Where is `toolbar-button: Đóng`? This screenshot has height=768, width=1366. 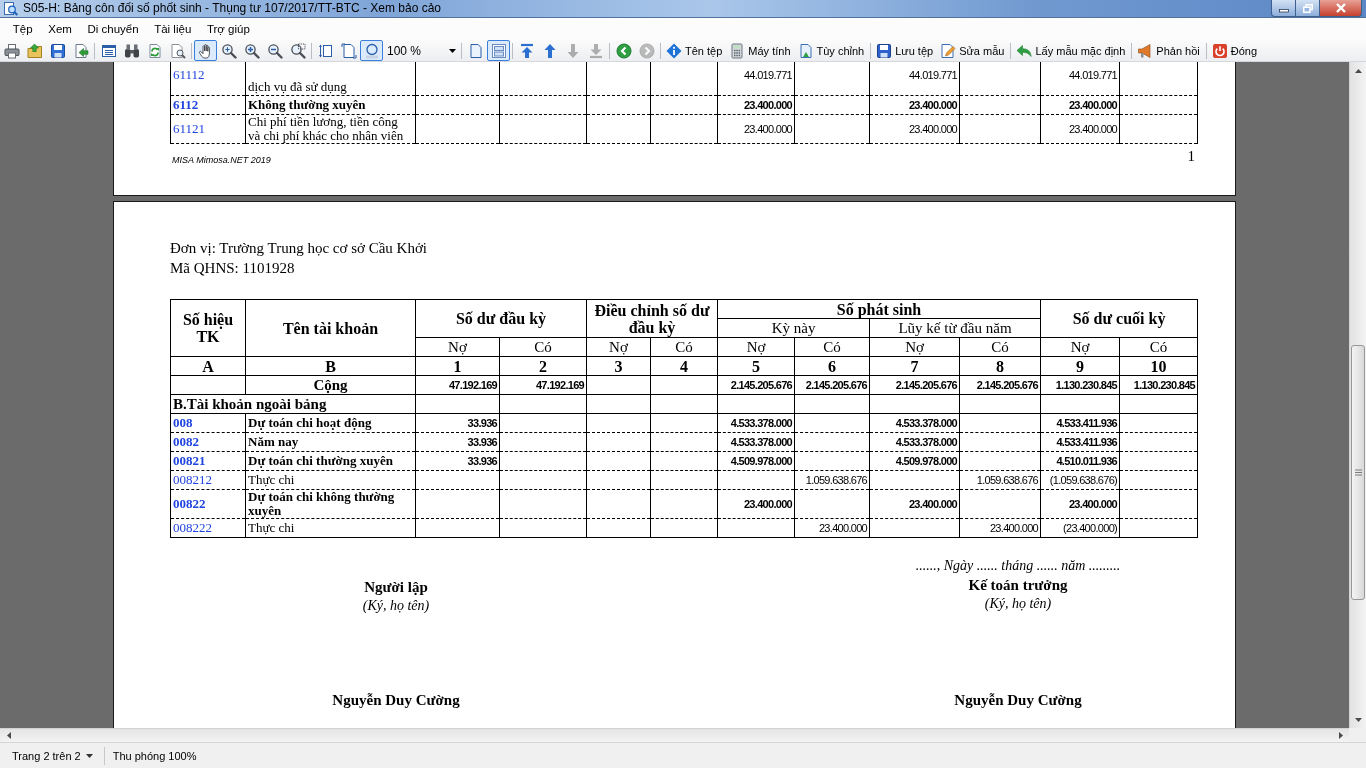
toolbar-button: Đóng is located at coordinates (1235, 50).